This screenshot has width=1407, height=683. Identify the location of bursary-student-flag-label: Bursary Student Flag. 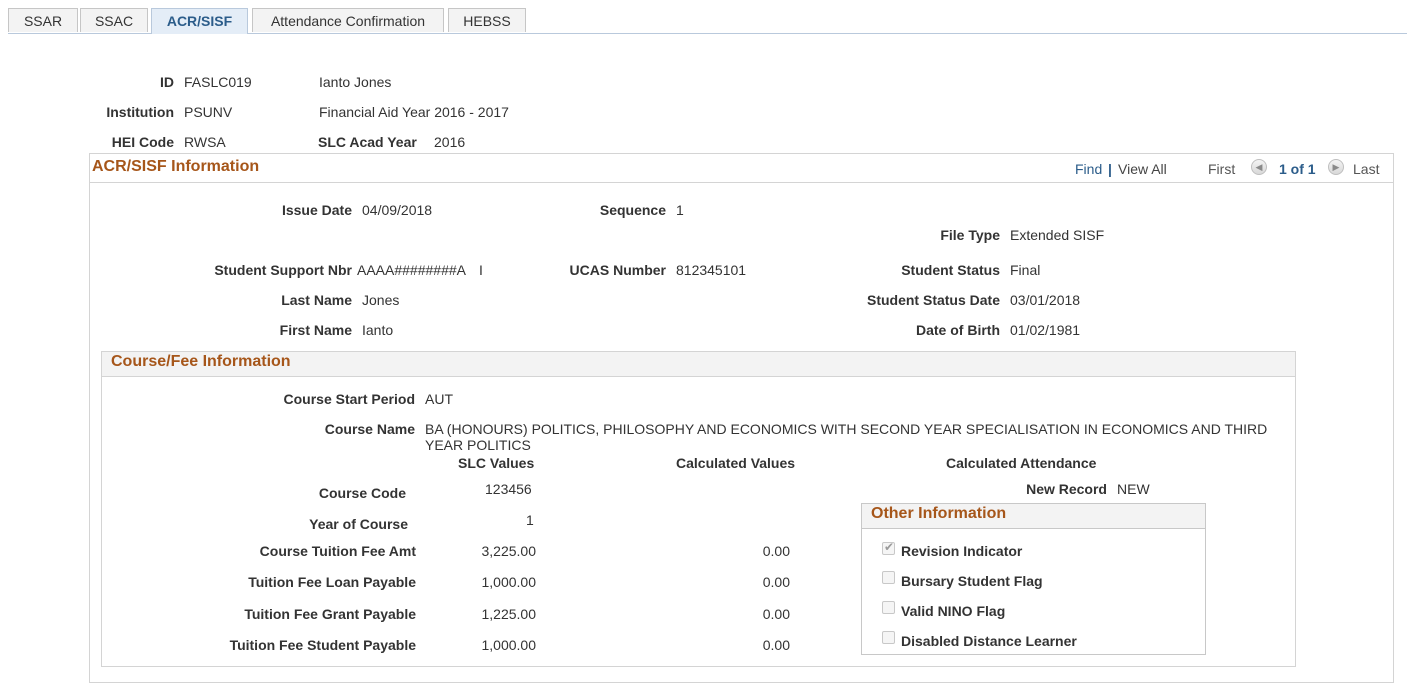
(972, 581).